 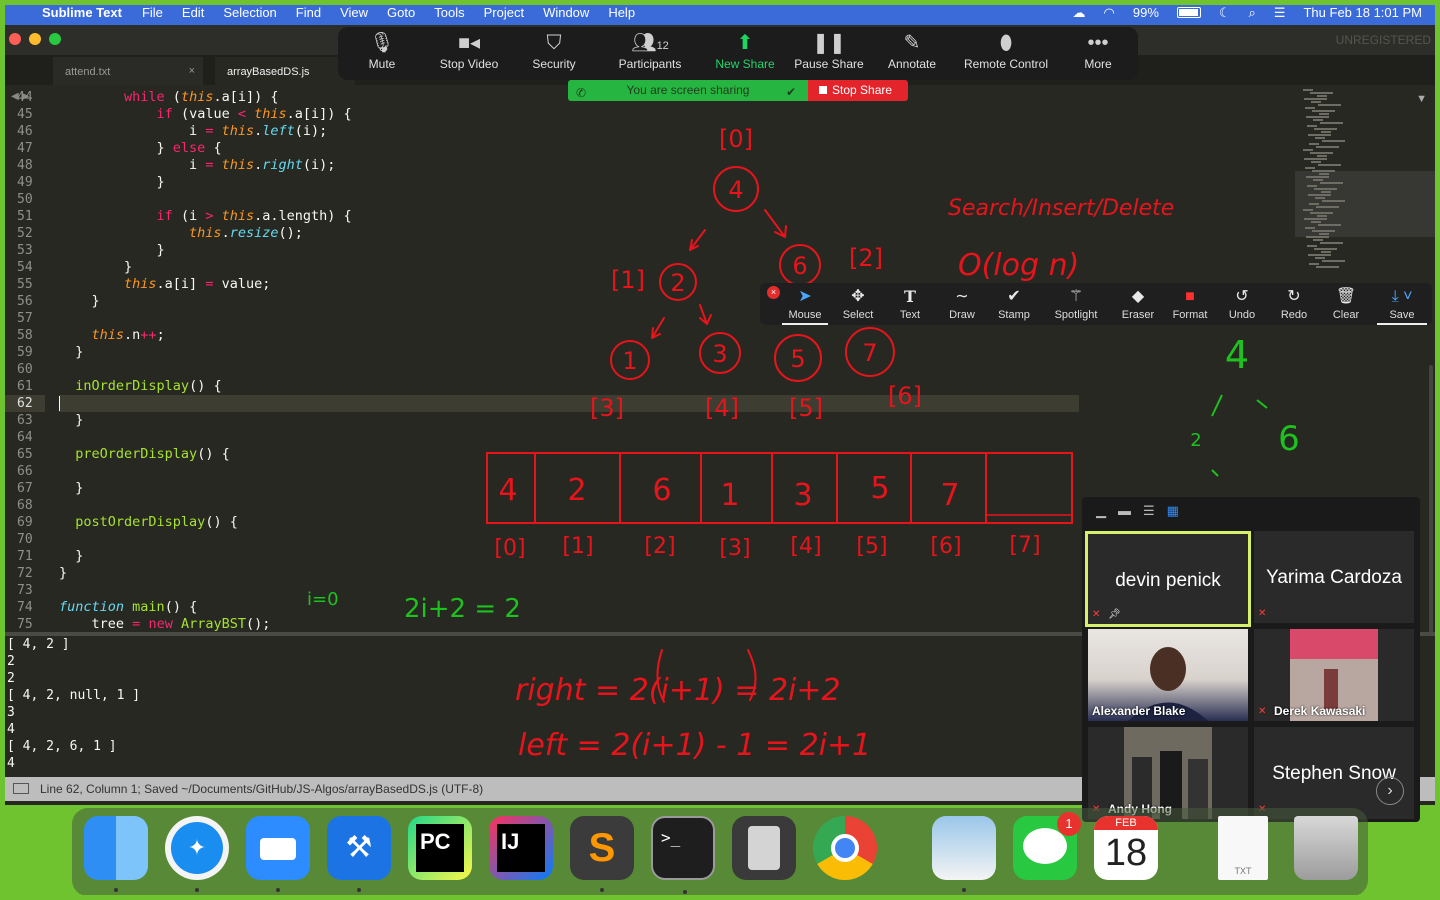 What do you see at coordinates (285, 71) in the screenshot?
I see `tab-arraybasedds-js: arrayBasedDS.js` at bounding box center [285, 71].